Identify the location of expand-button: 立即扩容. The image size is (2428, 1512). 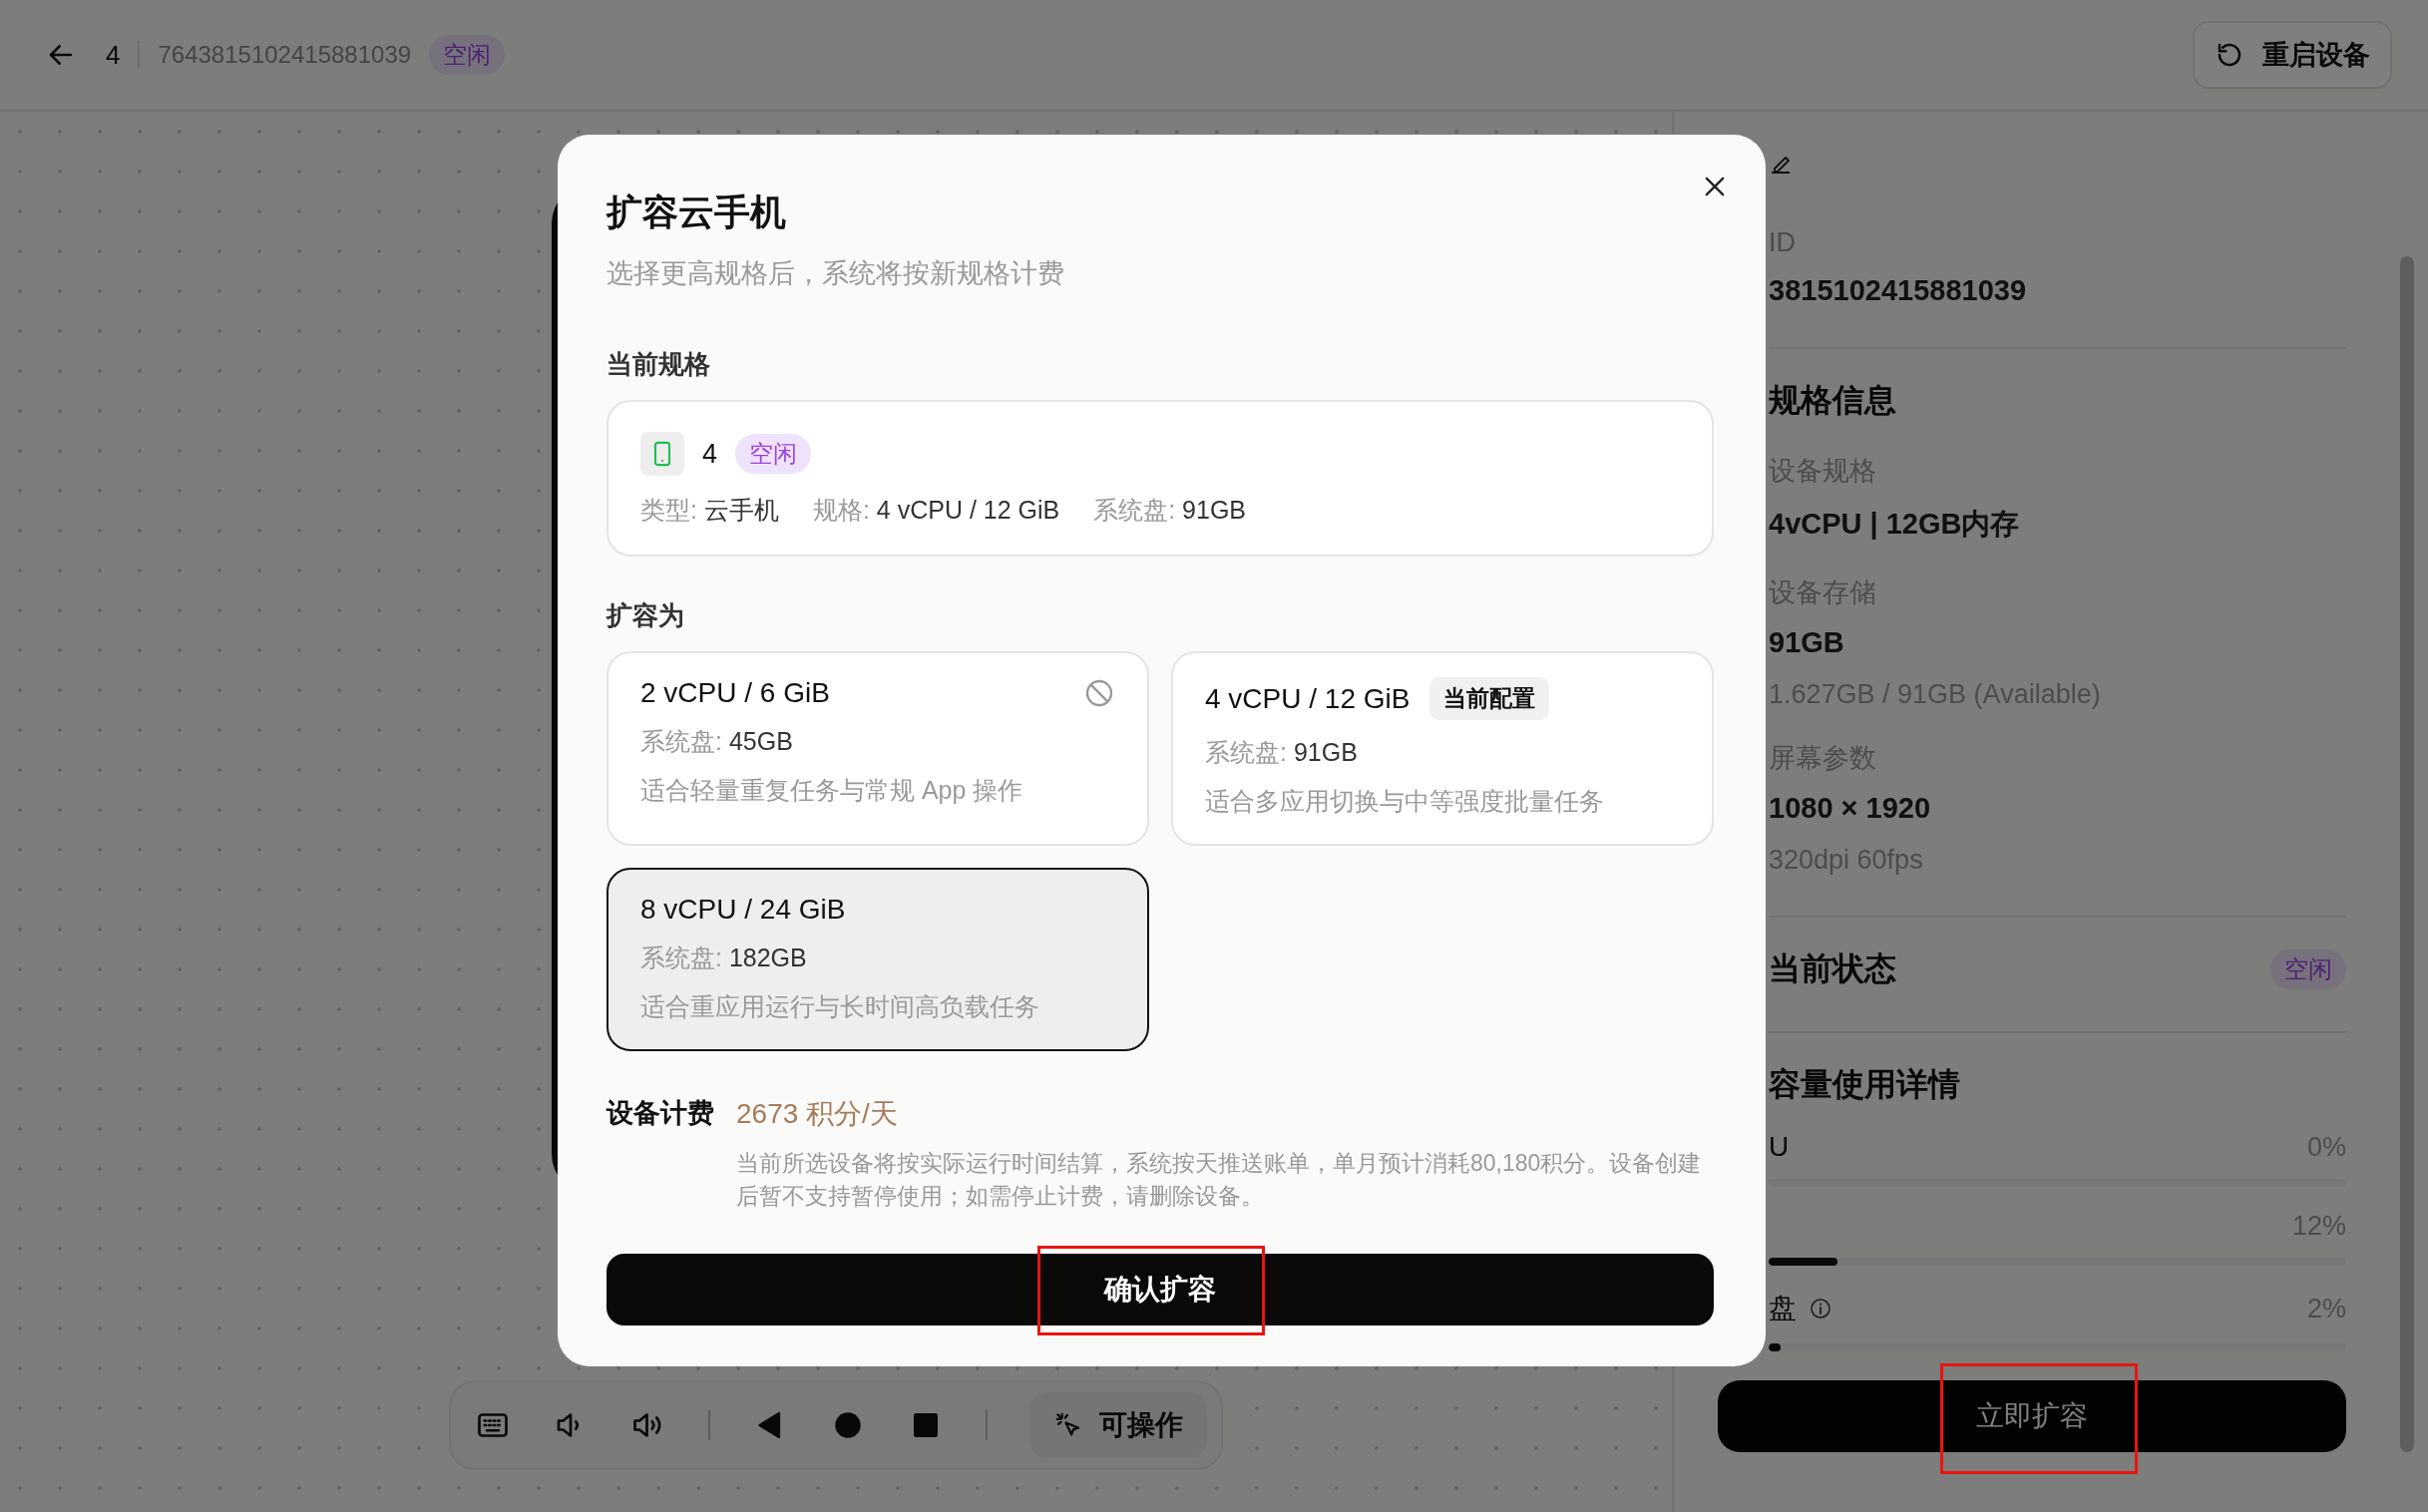
(2032, 1416).